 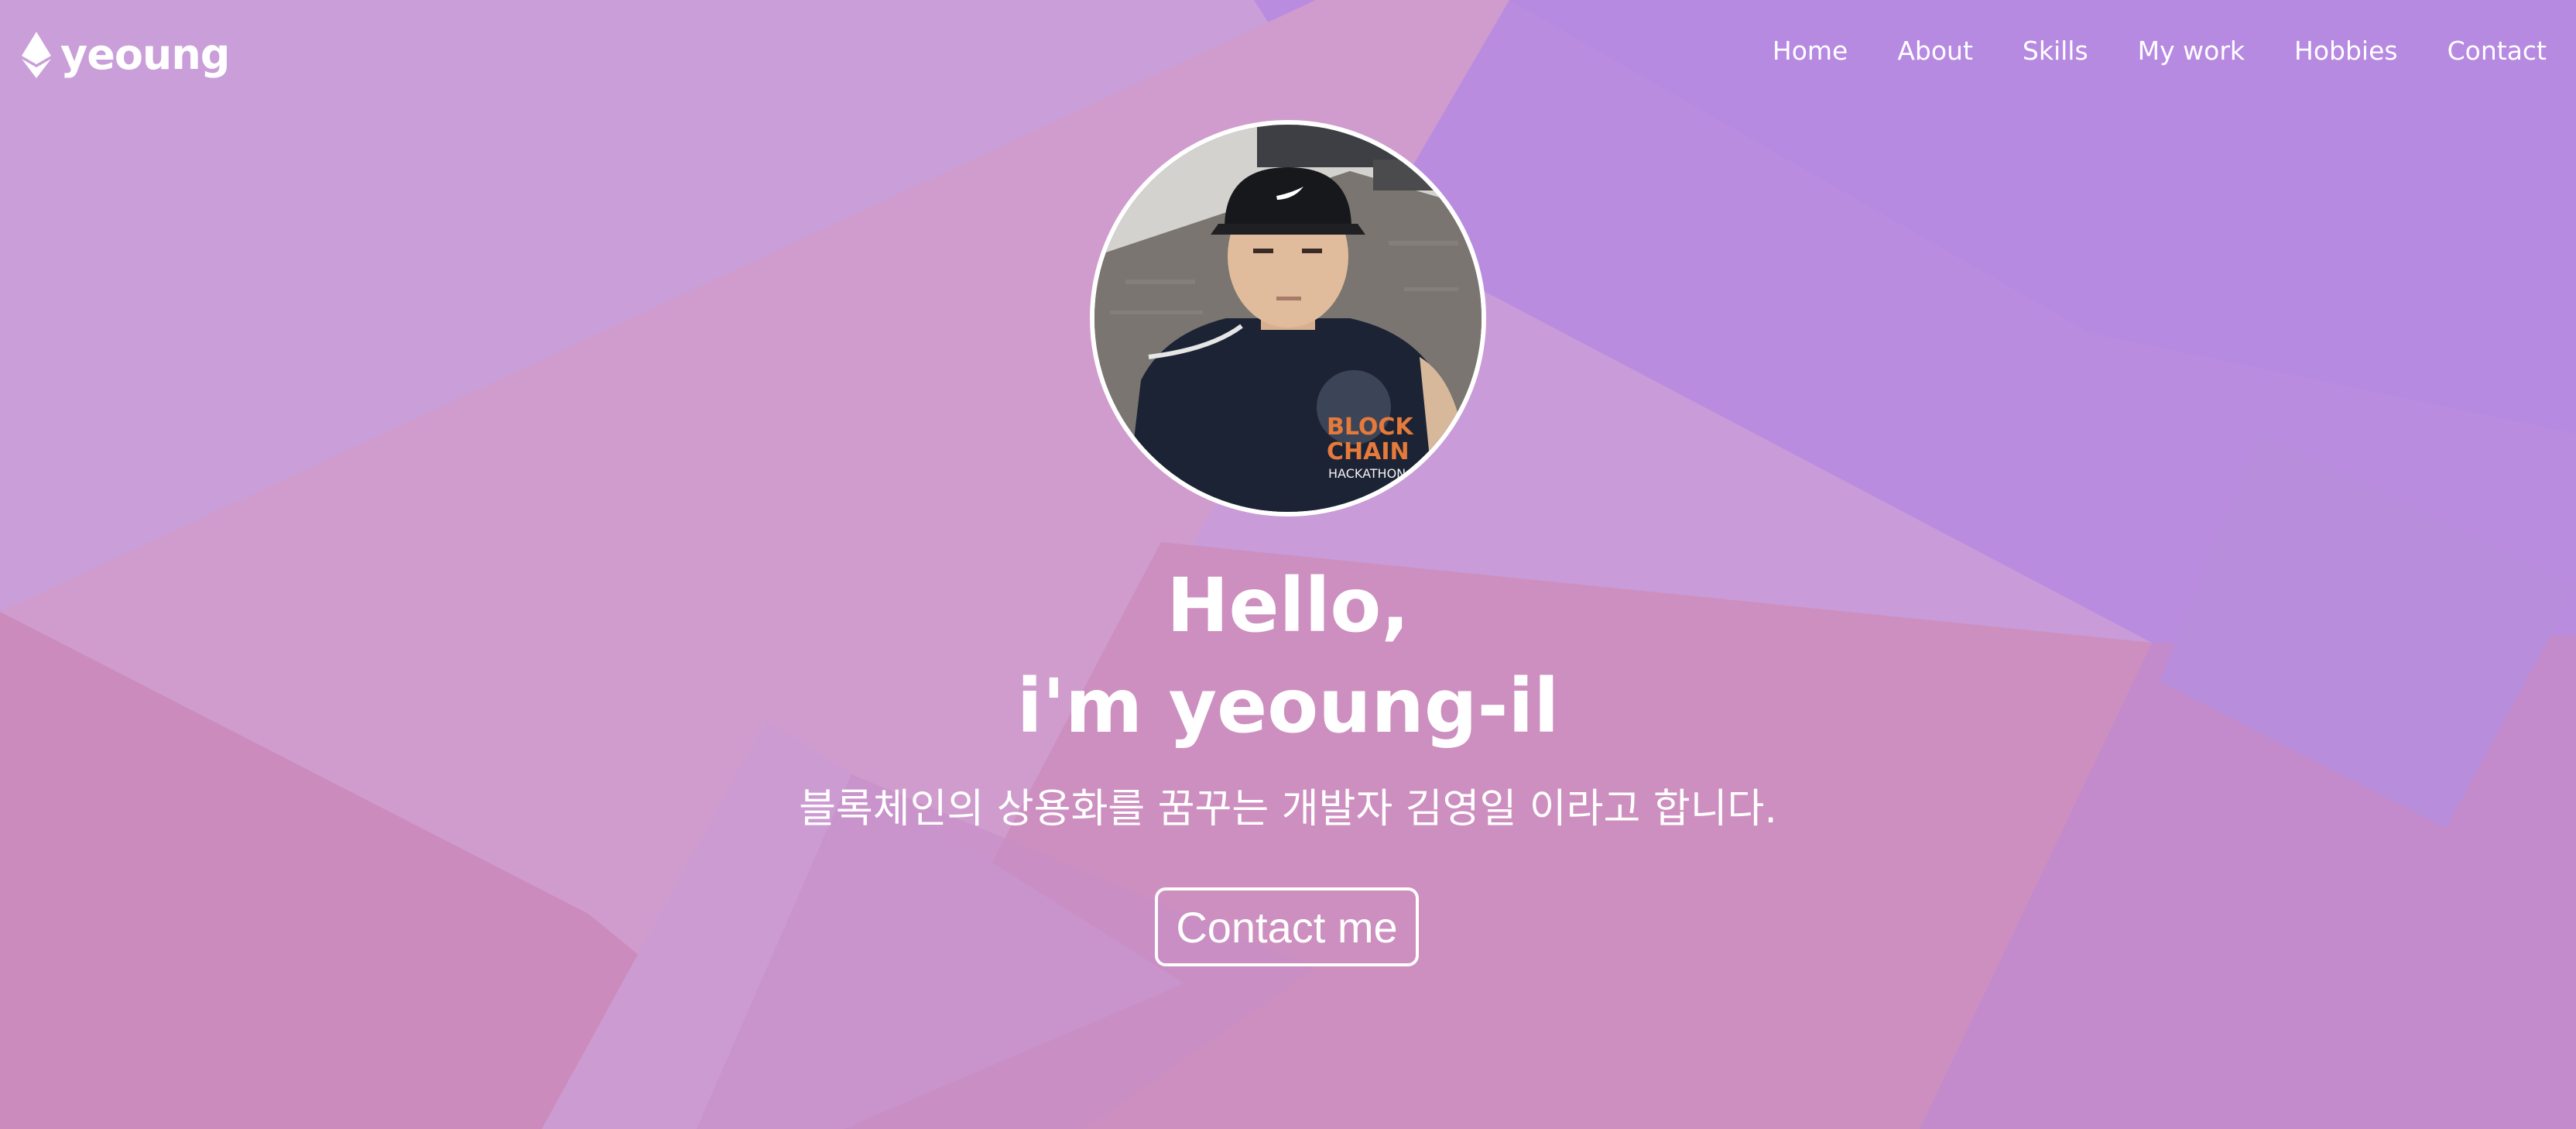 I want to click on nav-item-about: About, so click(x=1935, y=51).